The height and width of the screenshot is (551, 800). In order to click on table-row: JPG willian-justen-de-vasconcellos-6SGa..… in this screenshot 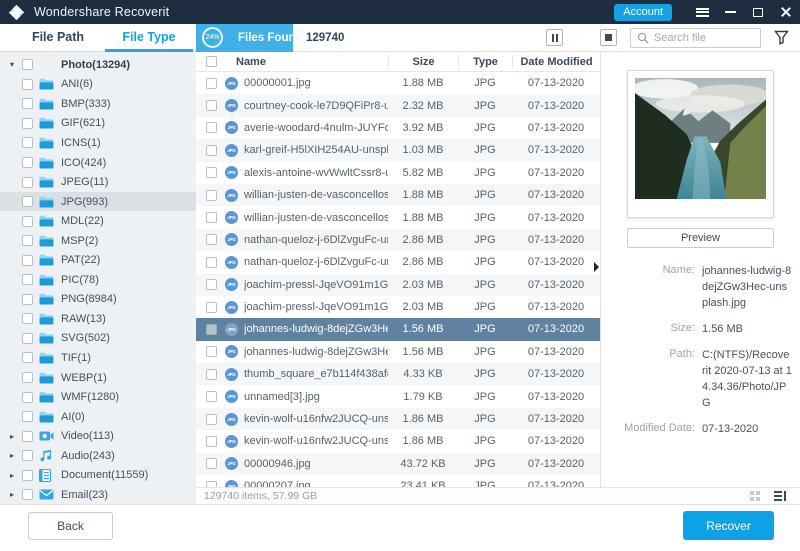, I will do `click(398, 217)`.